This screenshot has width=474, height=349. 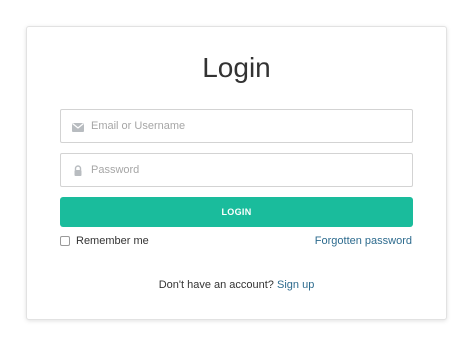 What do you see at coordinates (65, 241) in the screenshot?
I see `remember-me-checkbox` at bounding box center [65, 241].